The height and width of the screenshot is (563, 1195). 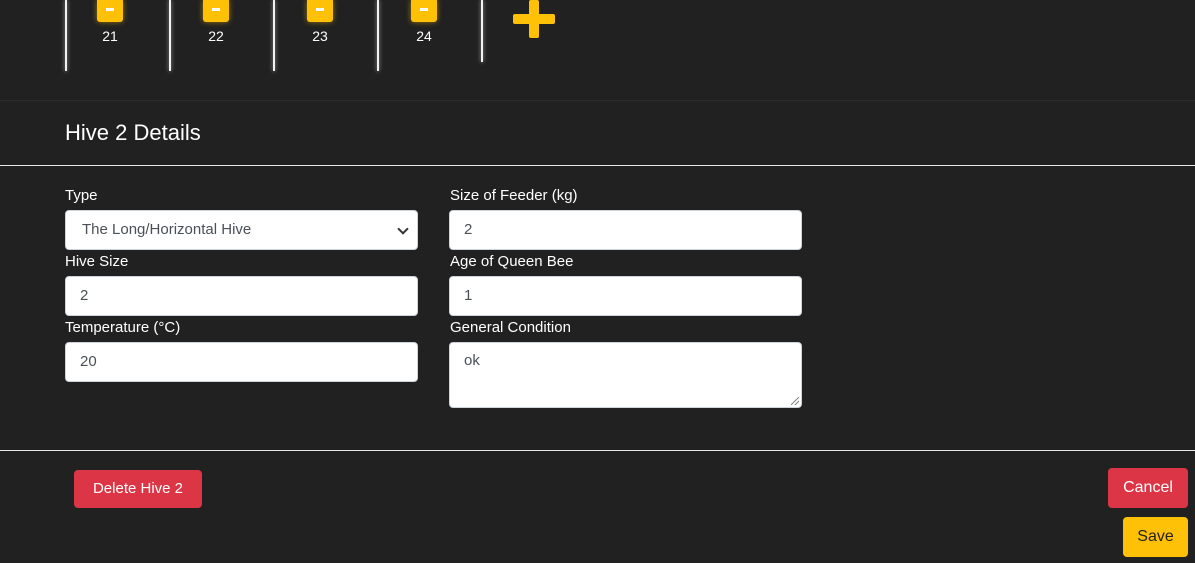 I want to click on hive-number: 24, so click(x=424, y=36).